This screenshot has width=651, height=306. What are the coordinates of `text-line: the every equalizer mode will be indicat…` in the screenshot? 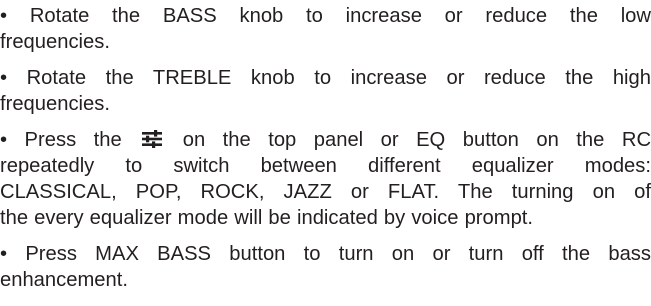 It's located at (267, 218).